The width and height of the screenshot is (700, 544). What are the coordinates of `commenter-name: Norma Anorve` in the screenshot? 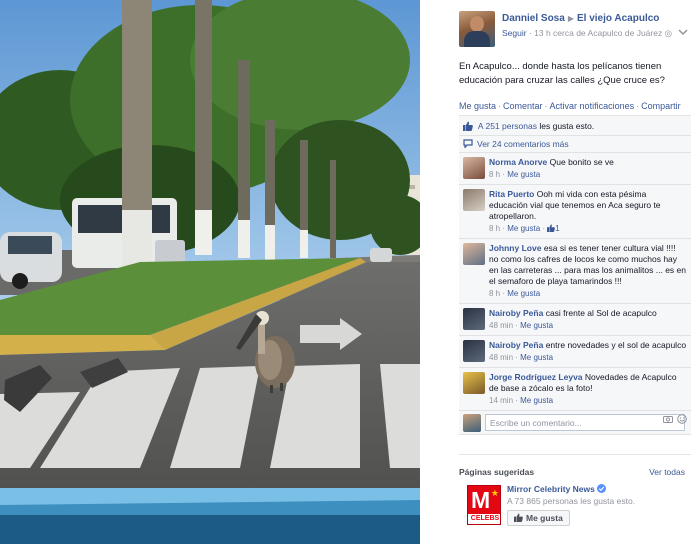 It's located at (518, 162).